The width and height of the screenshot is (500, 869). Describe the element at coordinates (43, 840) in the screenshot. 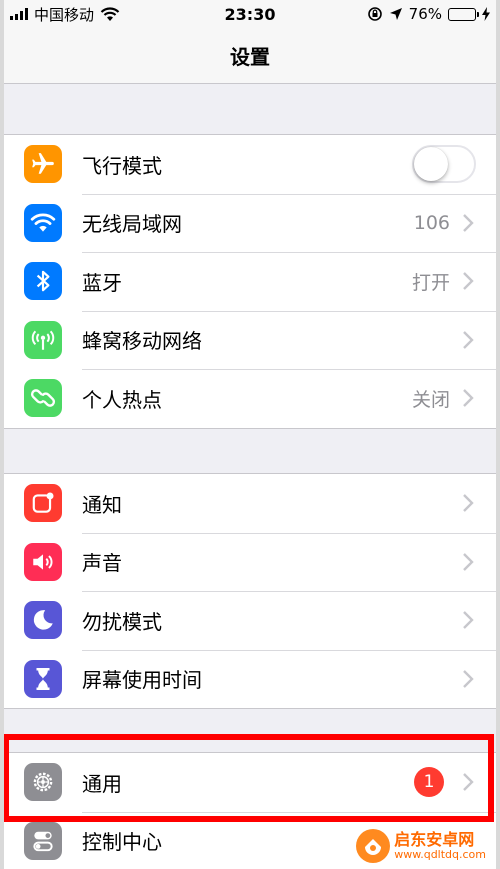

I see `control-center-icon` at that location.